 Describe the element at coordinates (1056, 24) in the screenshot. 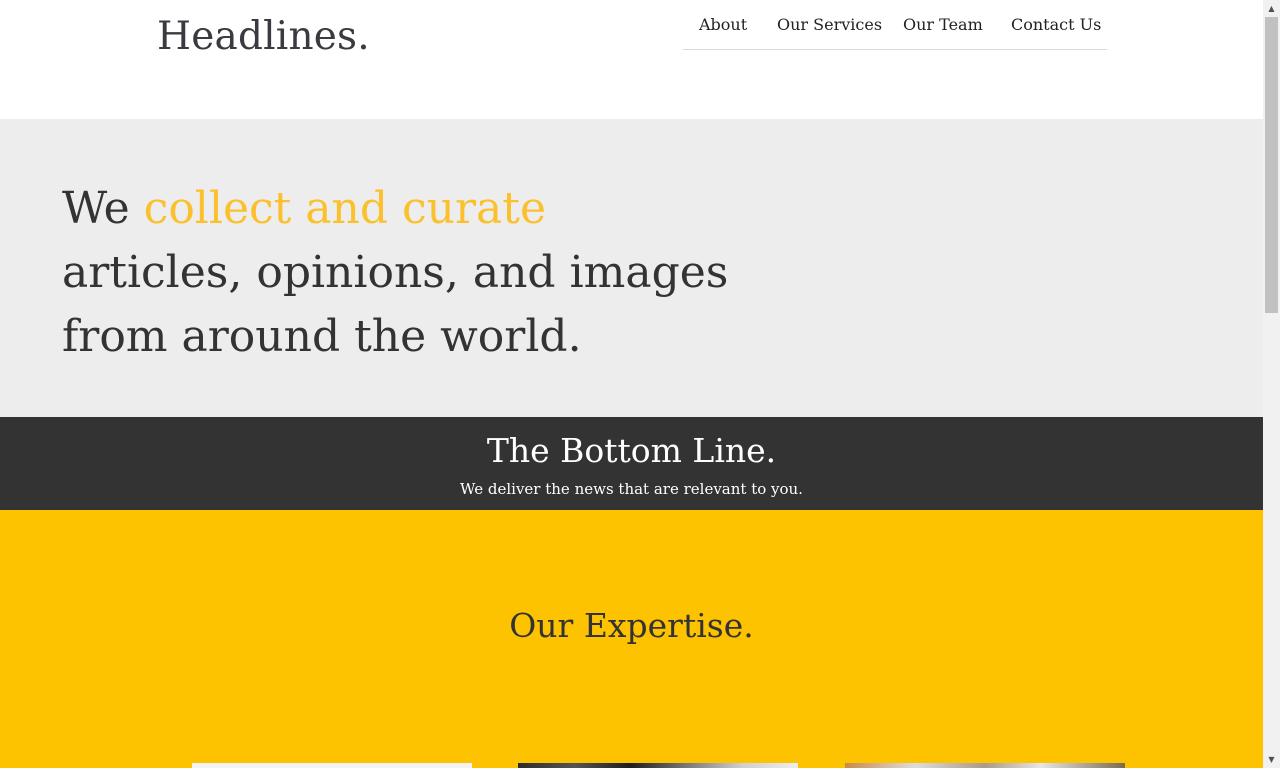

I see `nav-contact-us: Contact Us` at that location.